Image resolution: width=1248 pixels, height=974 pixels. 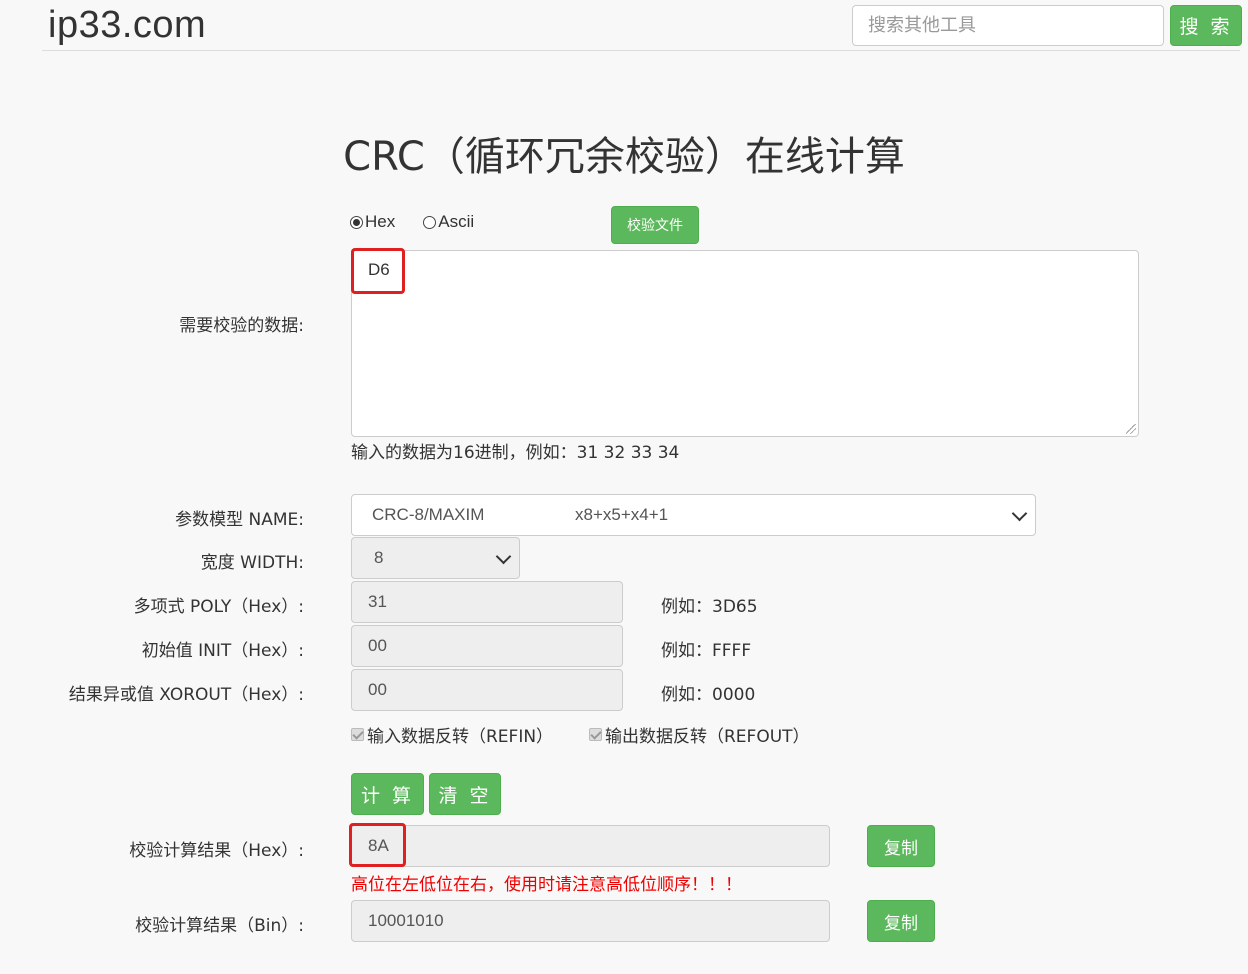 What do you see at coordinates (1008, 25) in the screenshot?
I see `search-input` at bounding box center [1008, 25].